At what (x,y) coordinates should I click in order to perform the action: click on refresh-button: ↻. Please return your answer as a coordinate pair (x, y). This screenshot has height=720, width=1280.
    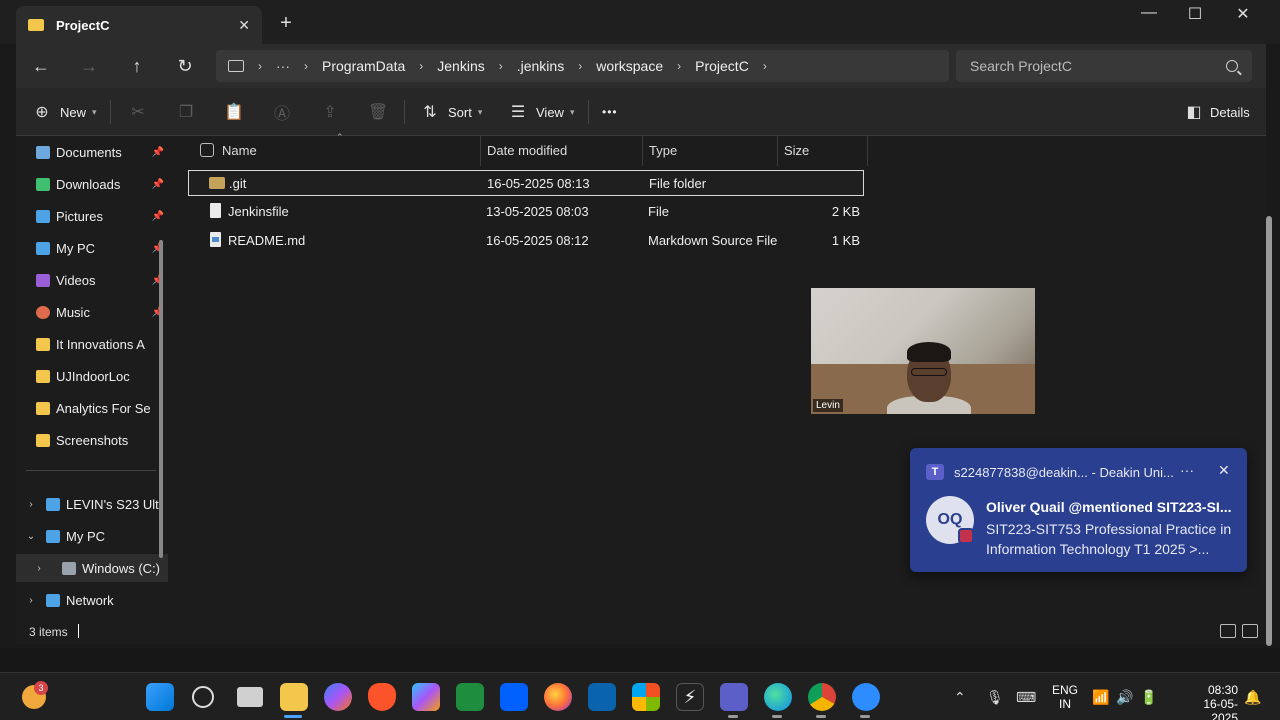
    Looking at the image, I should click on (185, 66).